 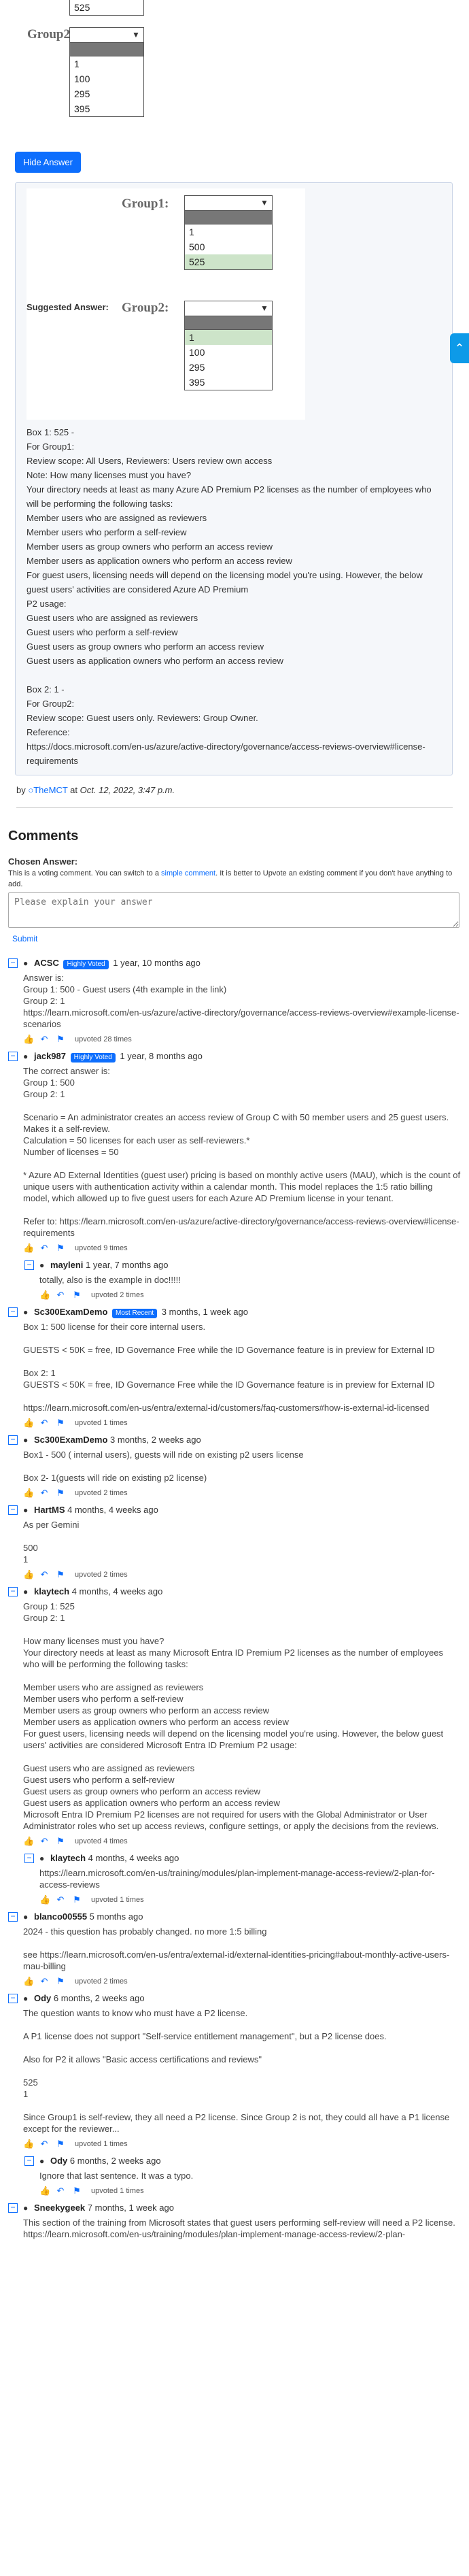 What do you see at coordinates (228, 246) in the screenshot?
I see `dropdown-option: 500` at bounding box center [228, 246].